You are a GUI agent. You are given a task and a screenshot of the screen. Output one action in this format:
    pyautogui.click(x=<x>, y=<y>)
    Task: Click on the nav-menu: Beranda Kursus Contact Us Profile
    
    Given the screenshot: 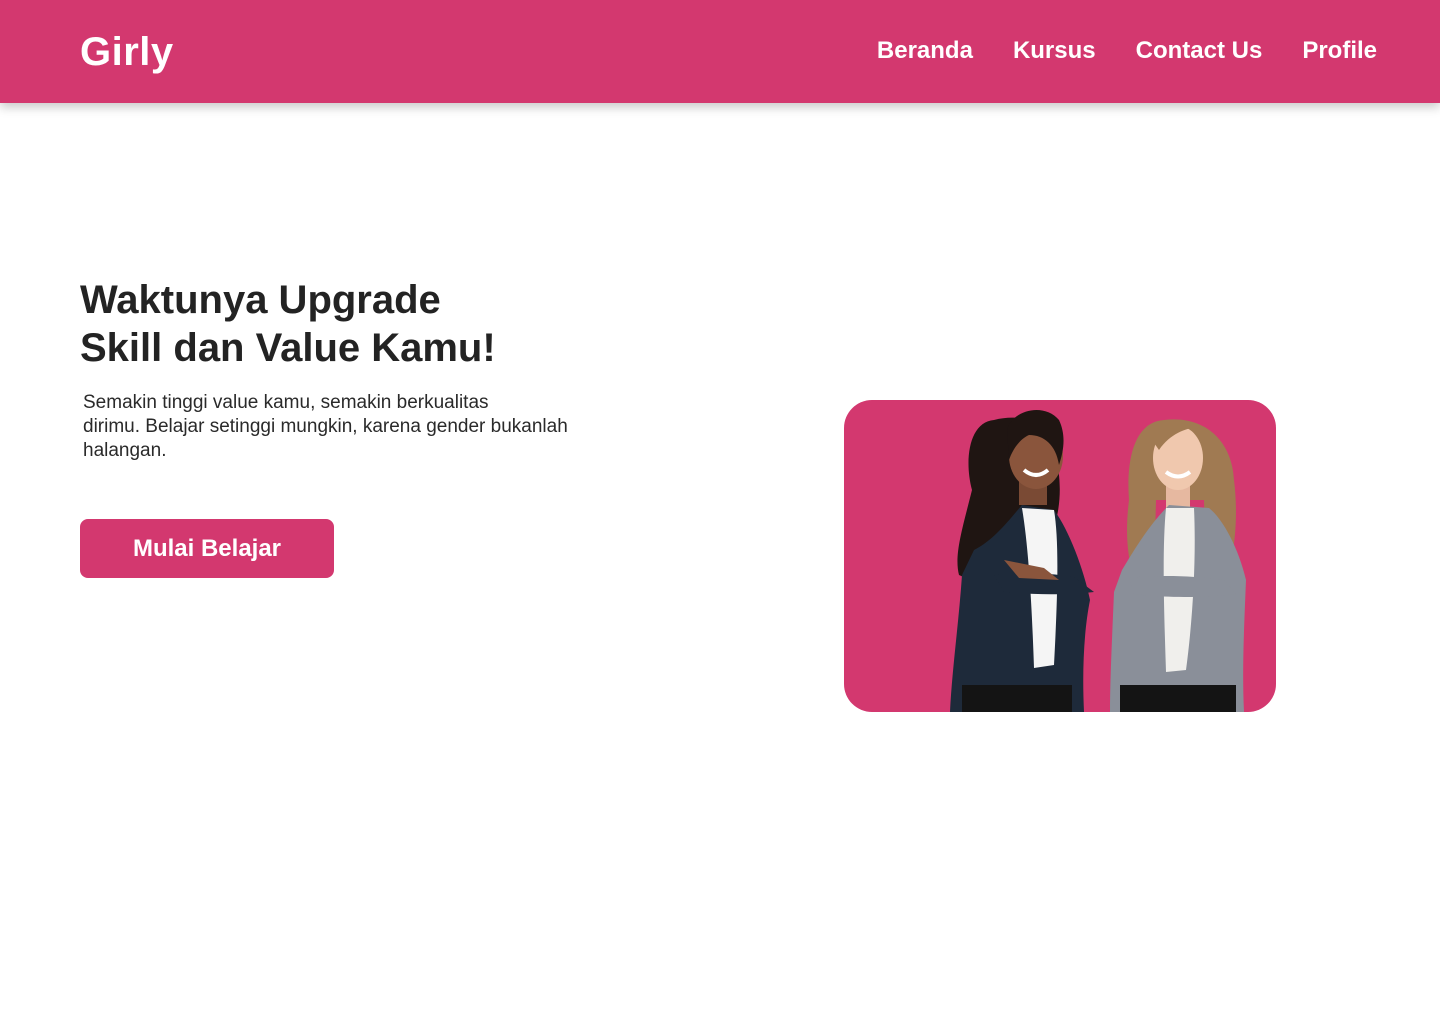 What is the action you would take?
    pyautogui.click(x=1127, y=51)
    